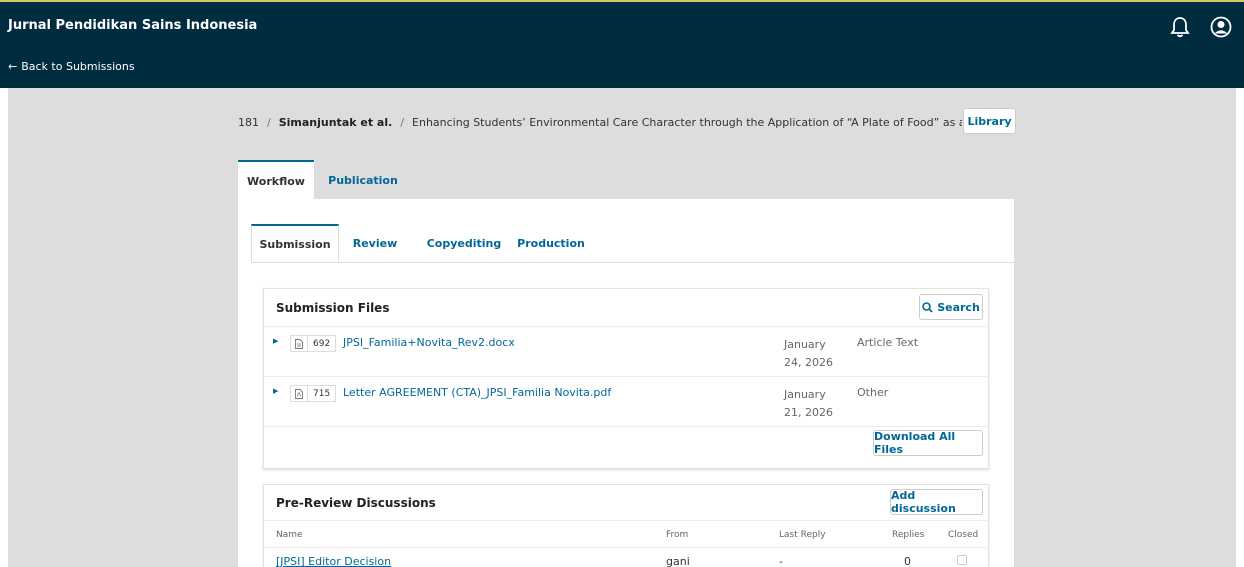 The height and width of the screenshot is (567, 1244). What do you see at coordinates (429, 342) in the screenshot?
I see `file-name-link: JPSI_Familia+Novita_Rev2.docx` at bounding box center [429, 342].